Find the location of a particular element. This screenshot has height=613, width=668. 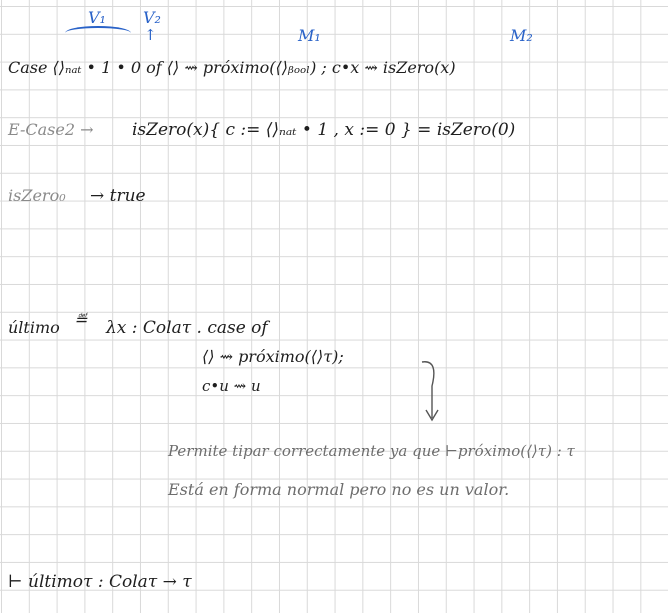

ultimo-def-body: λx : Cola𝜏 . case of is located at coordinates (187, 328).